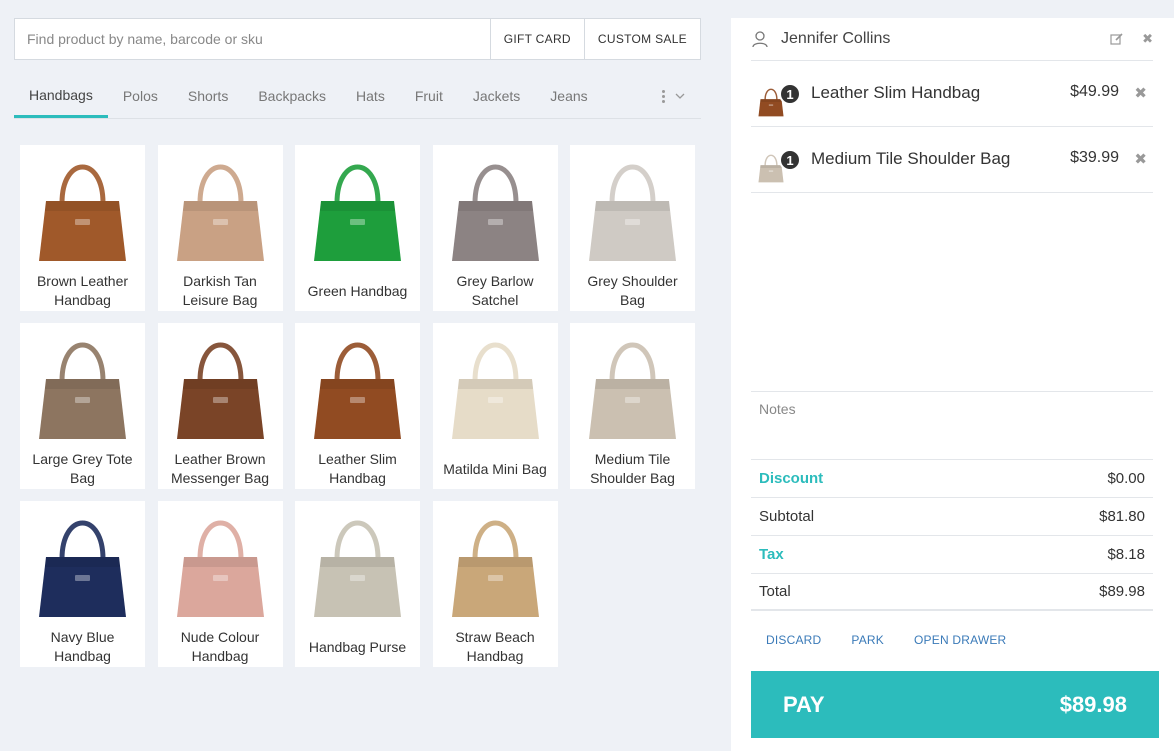 The height and width of the screenshot is (751, 1174). What do you see at coordinates (1117, 39) in the screenshot?
I see `edit-icon` at bounding box center [1117, 39].